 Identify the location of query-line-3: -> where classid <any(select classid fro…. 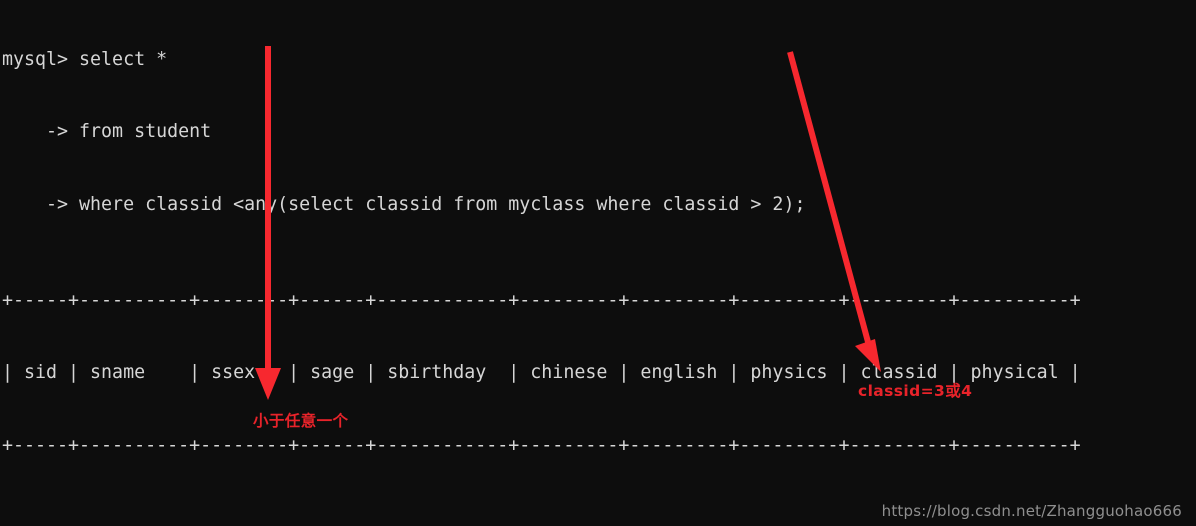
(404, 204).